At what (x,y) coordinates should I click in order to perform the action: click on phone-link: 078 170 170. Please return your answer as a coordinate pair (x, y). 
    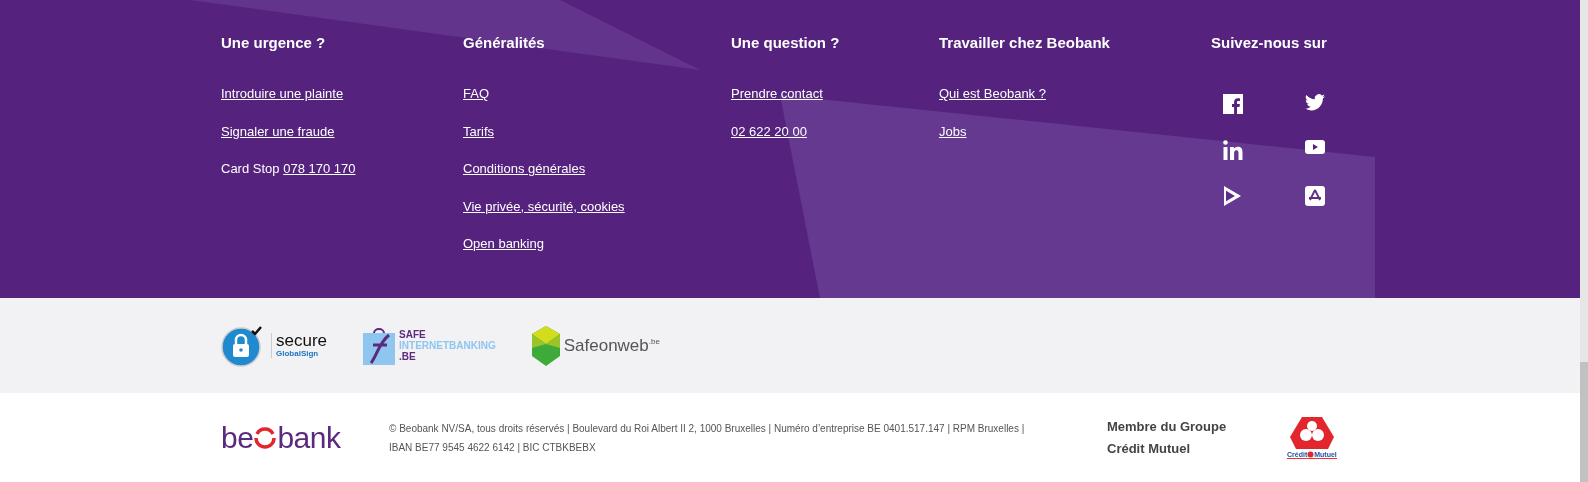
    Looking at the image, I should click on (319, 168).